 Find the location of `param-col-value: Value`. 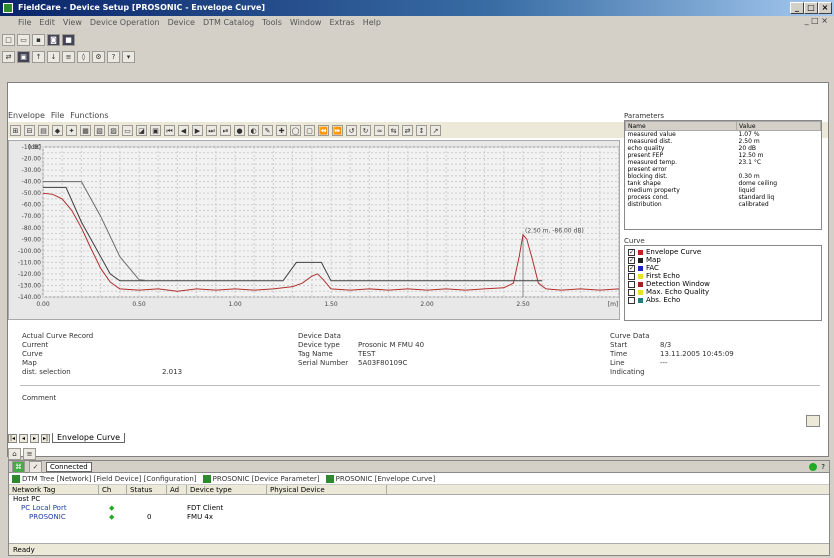

param-col-value: Value is located at coordinates (778, 126).